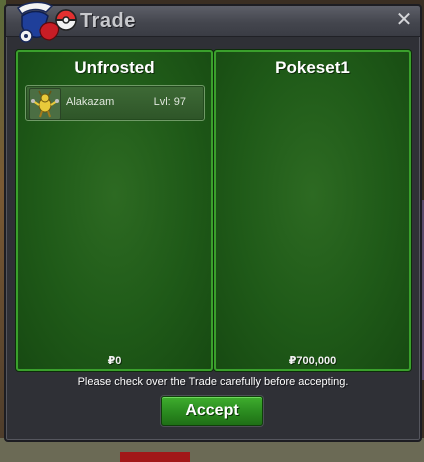 The height and width of the screenshot is (462, 424). What do you see at coordinates (212, 411) in the screenshot?
I see `accept-button: Accept` at bounding box center [212, 411].